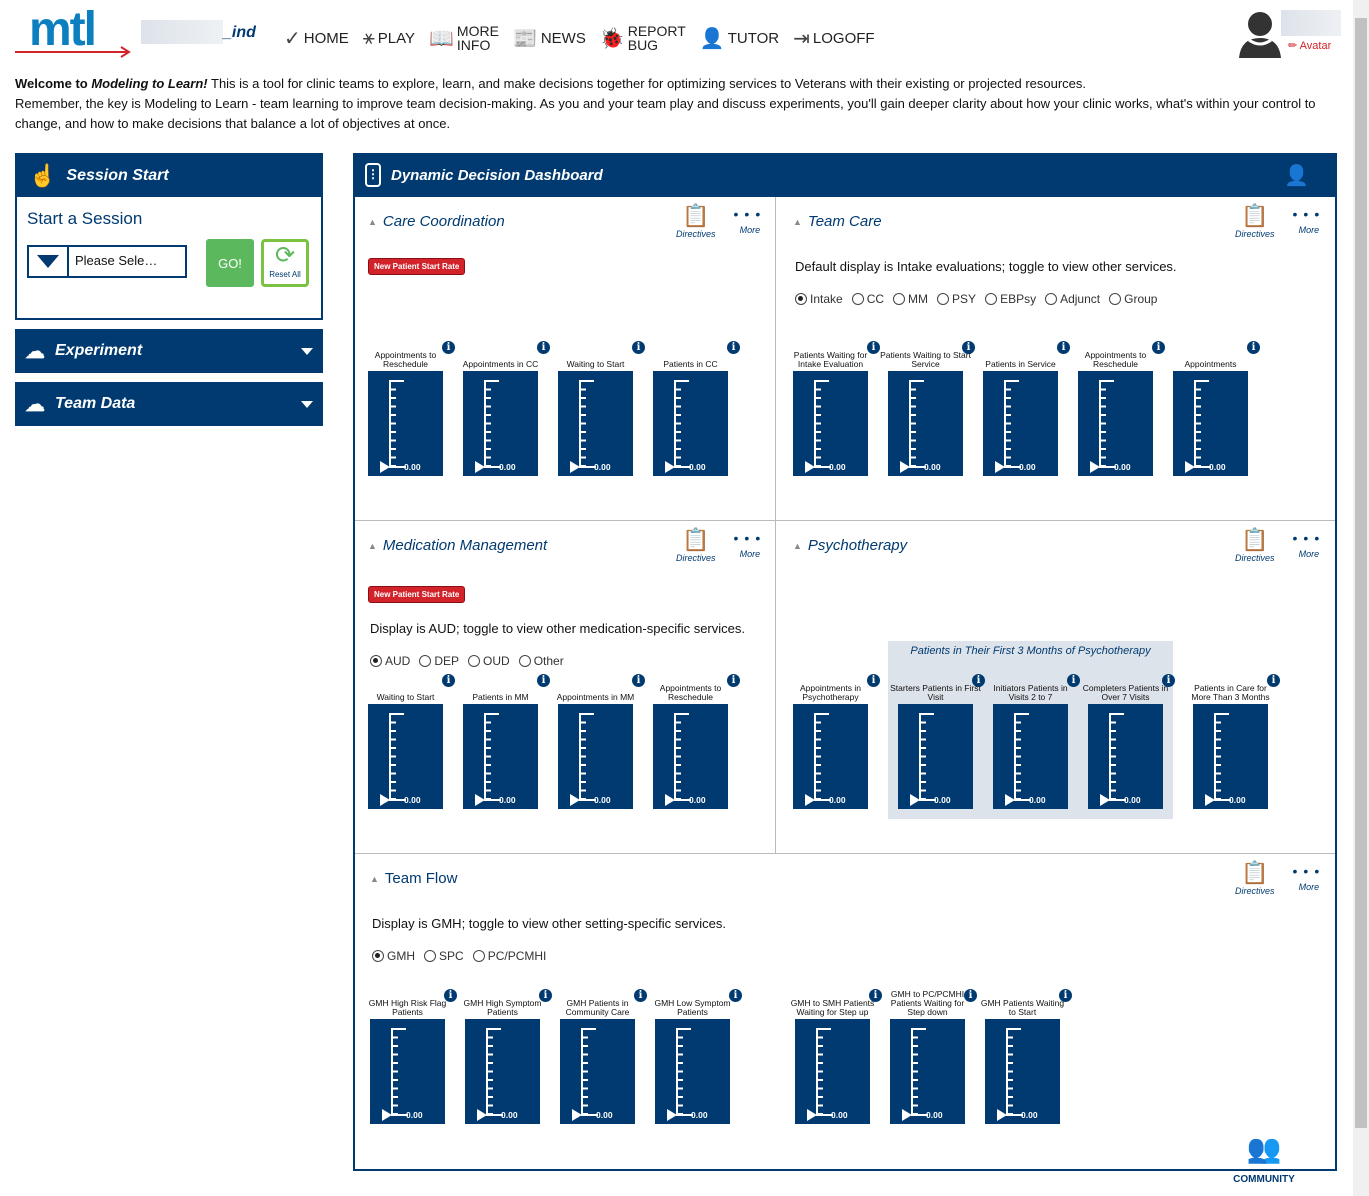  I want to click on radio-psy: PSY, so click(956, 299).